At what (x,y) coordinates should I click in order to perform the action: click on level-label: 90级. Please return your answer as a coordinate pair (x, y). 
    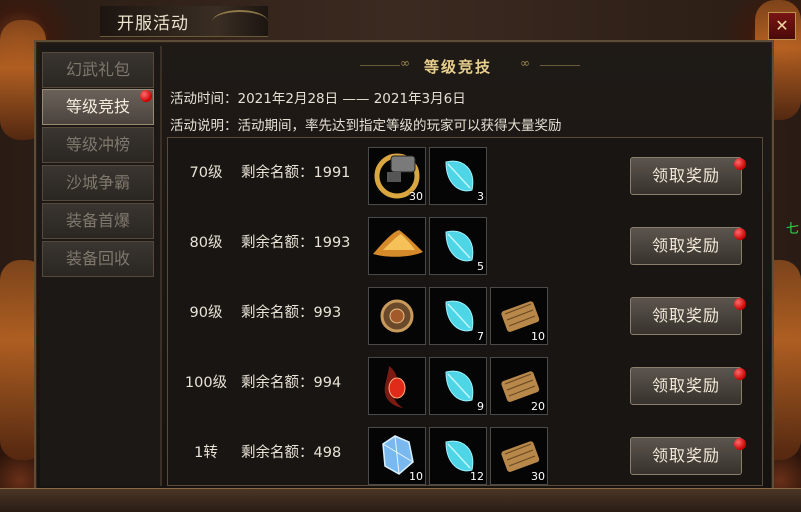
    Looking at the image, I should click on (206, 313).